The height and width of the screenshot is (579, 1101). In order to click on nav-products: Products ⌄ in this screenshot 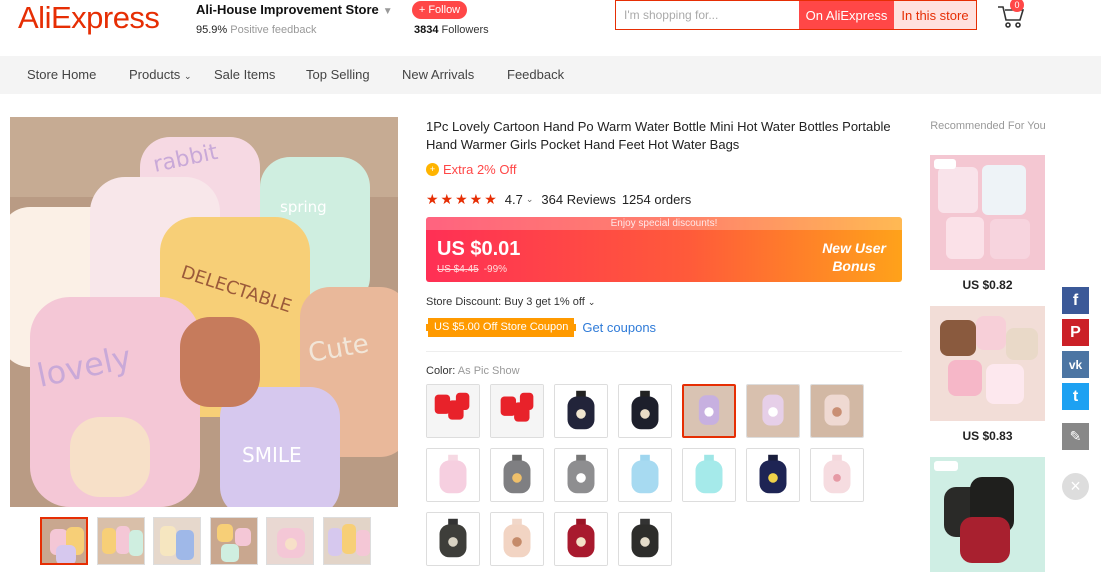, I will do `click(160, 74)`.